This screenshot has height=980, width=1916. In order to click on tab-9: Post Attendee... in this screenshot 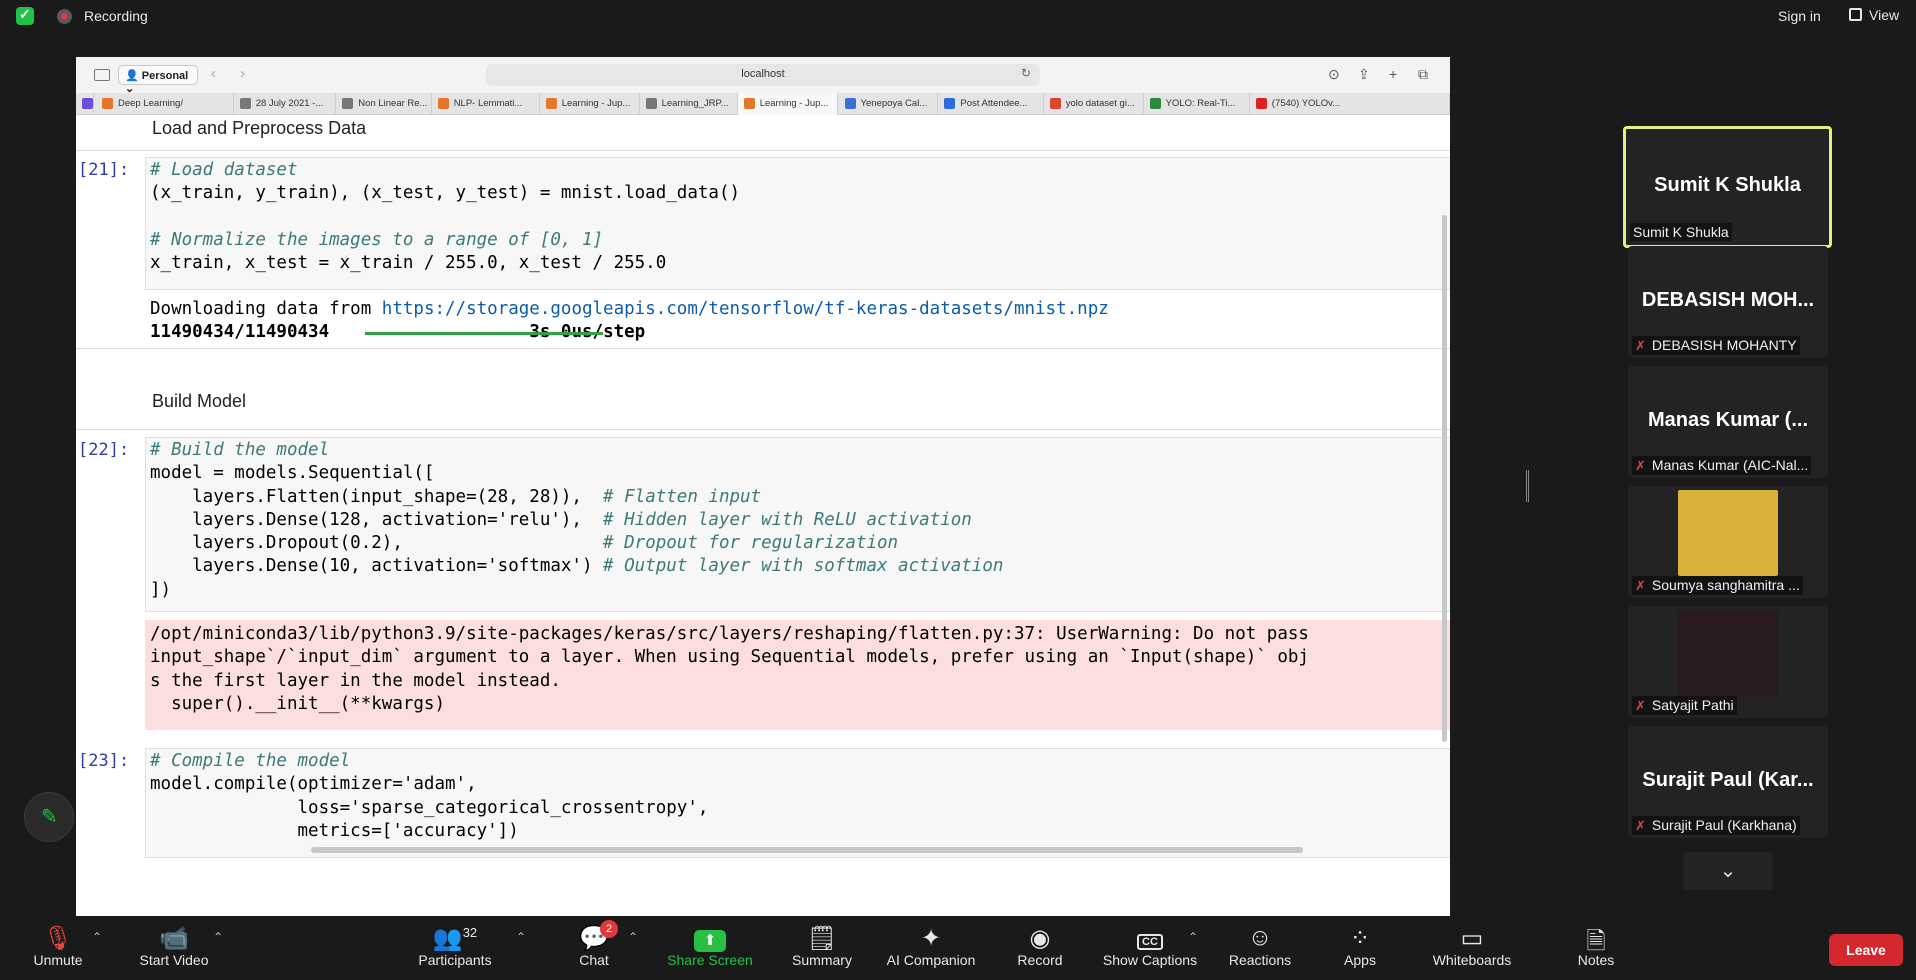, I will do `click(991, 104)`.